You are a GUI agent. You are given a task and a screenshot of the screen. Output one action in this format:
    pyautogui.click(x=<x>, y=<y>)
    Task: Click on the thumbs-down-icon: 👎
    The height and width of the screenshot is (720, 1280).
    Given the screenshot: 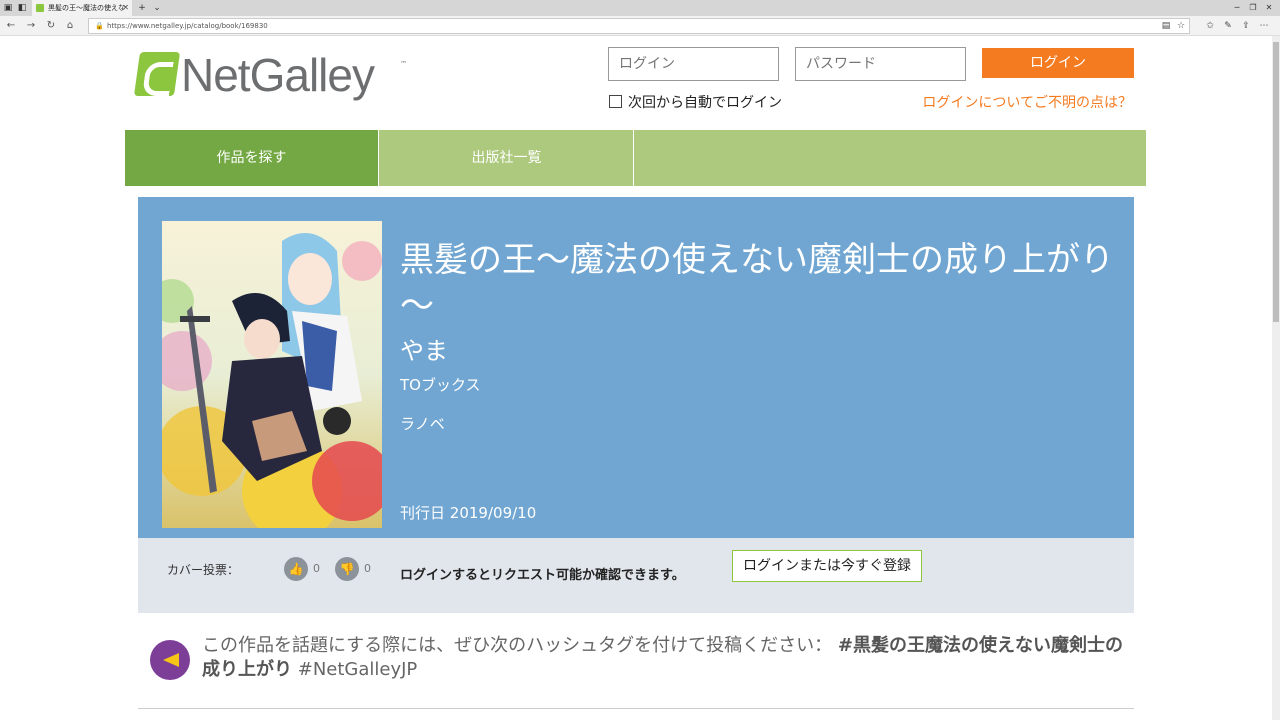 What is the action you would take?
    pyautogui.click(x=347, y=569)
    